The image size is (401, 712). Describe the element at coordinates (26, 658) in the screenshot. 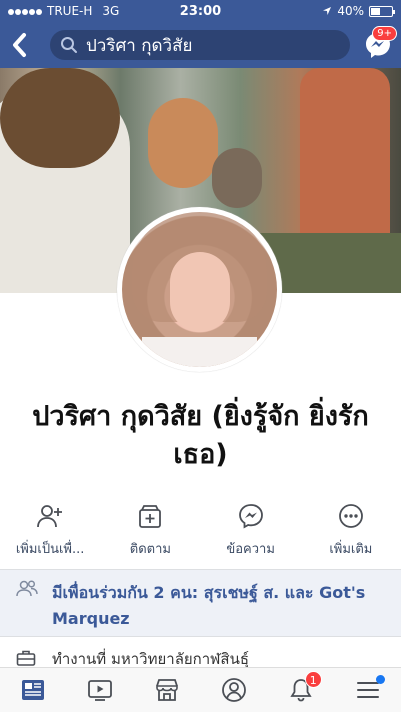

I see `briefcase-icon` at that location.